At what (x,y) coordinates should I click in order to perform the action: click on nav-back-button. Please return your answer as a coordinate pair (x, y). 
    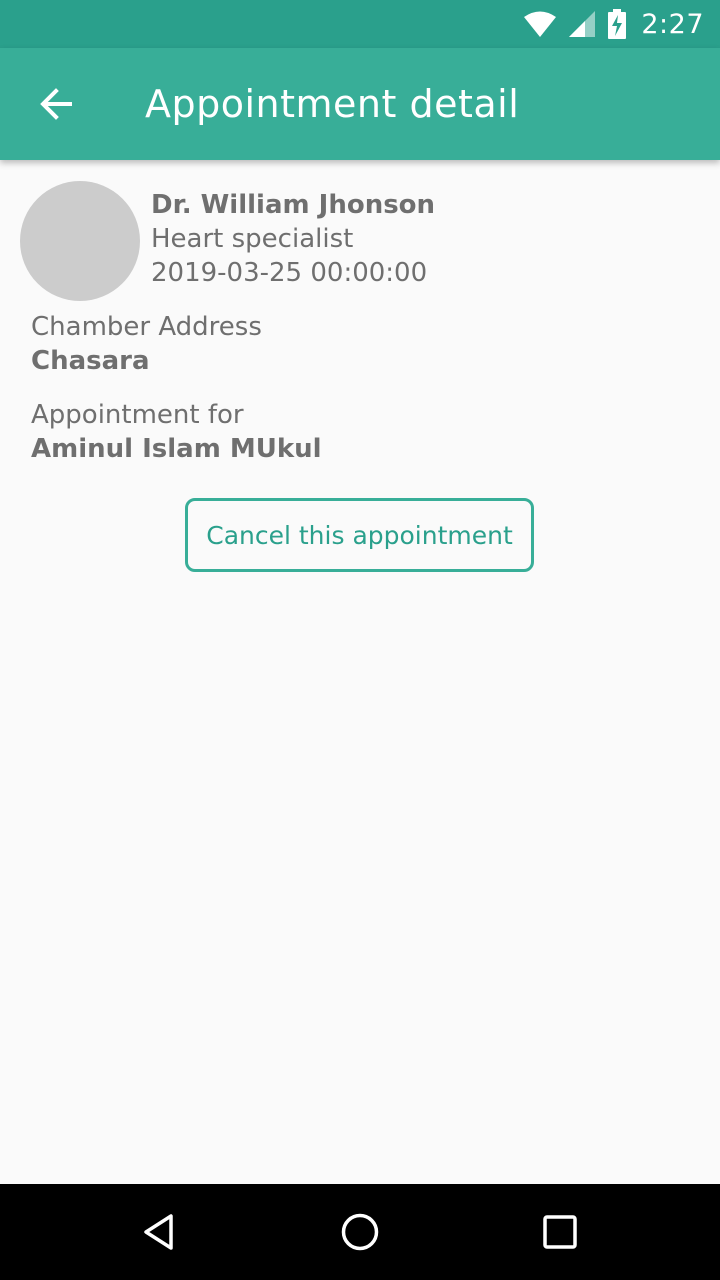
    Looking at the image, I should click on (160, 1232).